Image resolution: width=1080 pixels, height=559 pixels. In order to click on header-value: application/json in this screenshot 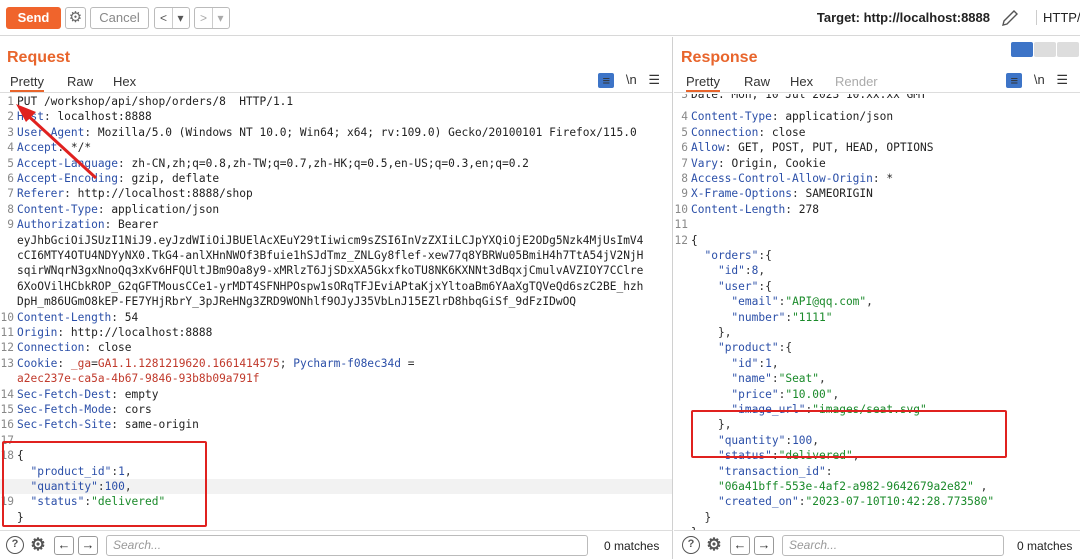, I will do `click(165, 209)`.